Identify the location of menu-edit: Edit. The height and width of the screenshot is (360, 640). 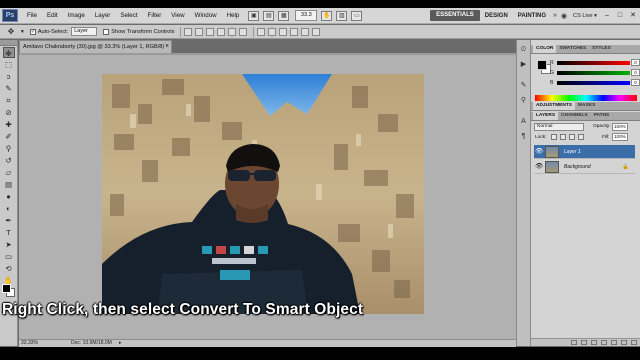
(52, 16).